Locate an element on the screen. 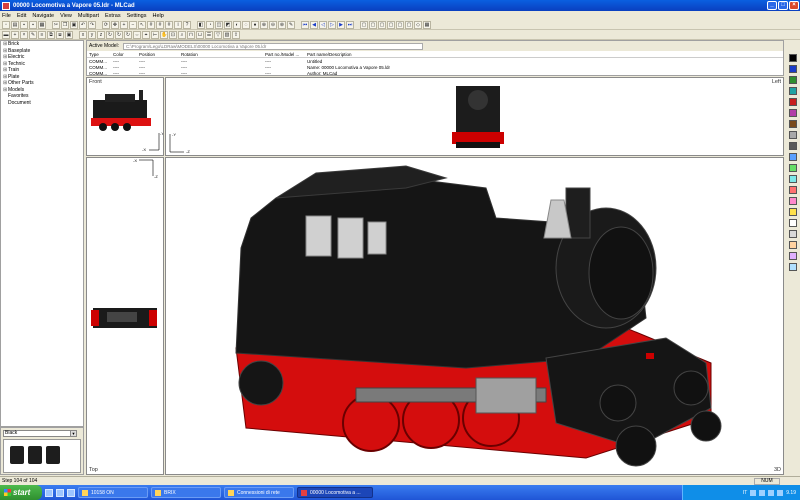 This screenshot has width=800, height=500. quick-launch-desktop-icon is located at coordinates (60, 492).